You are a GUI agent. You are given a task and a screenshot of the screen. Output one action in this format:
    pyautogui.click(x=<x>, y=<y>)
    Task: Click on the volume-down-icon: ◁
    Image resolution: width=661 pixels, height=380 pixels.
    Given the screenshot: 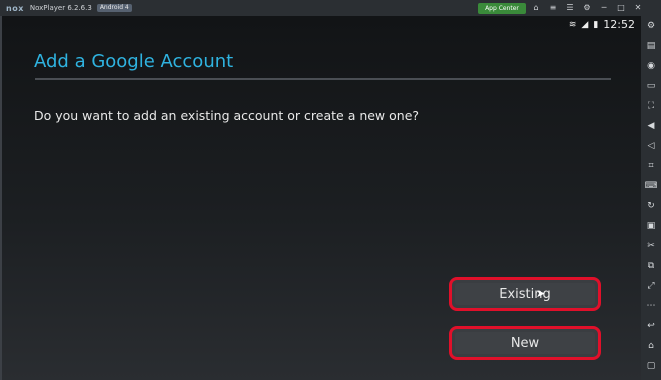 What is the action you would take?
    pyautogui.click(x=651, y=146)
    